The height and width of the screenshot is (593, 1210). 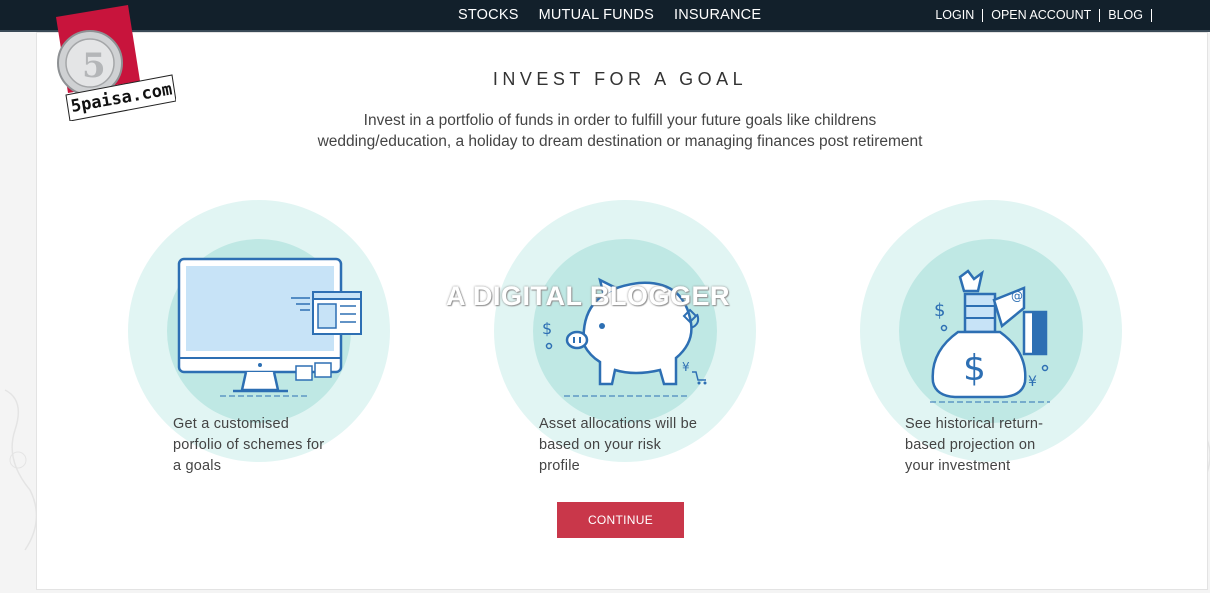 I want to click on caption-line: a goals, so click(x=197, y=466).